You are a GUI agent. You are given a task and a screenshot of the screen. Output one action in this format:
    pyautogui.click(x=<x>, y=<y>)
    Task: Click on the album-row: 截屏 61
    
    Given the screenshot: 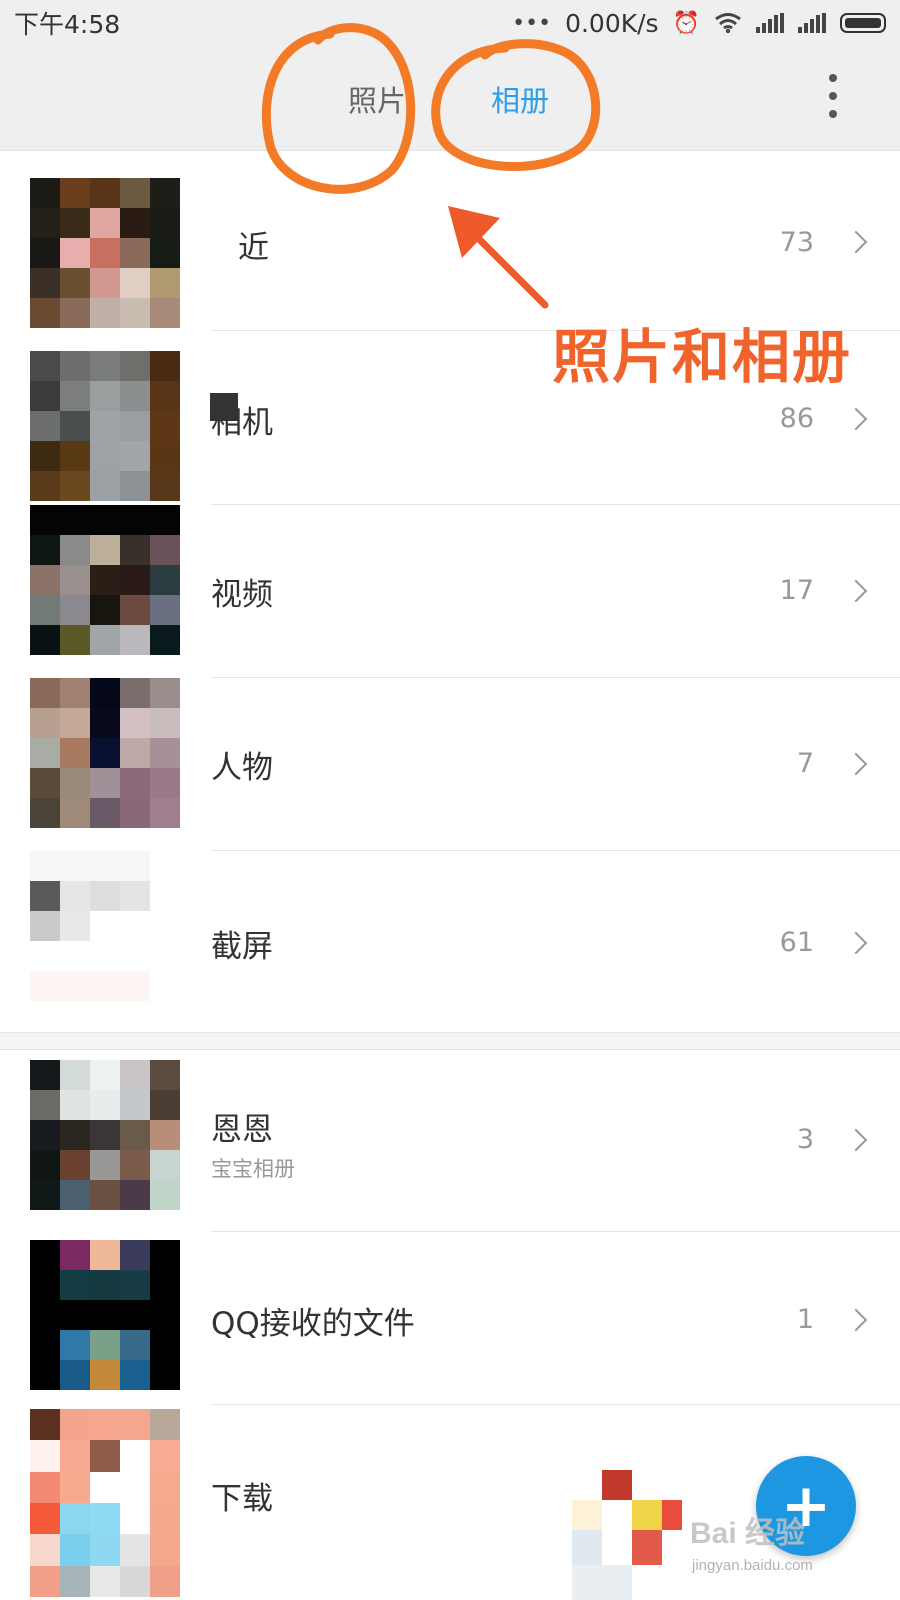 What is the action you would take?
    pyautogui.click(x=450, y=941)
    